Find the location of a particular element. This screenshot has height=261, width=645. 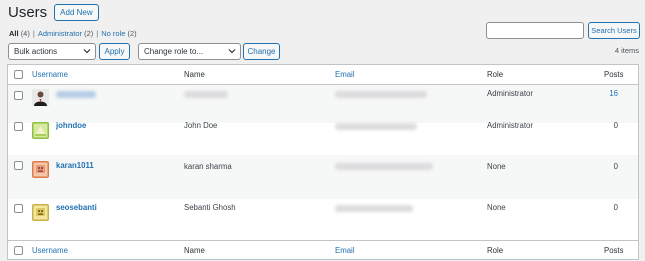

filter-all: All (4) is located at coordinates (19, 33).